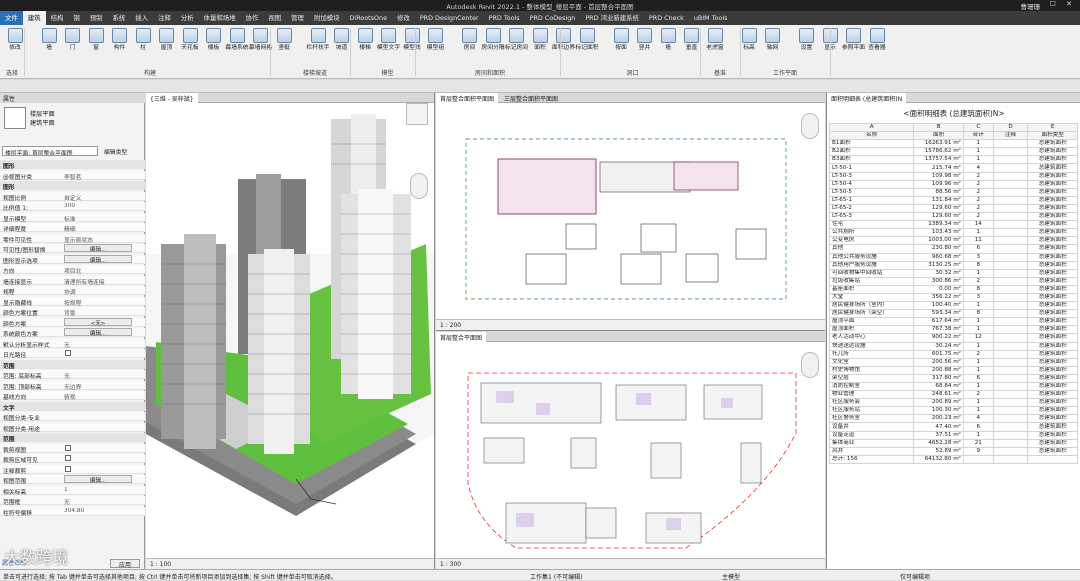 The height and width of the screenshot is (581, 1080). What do you see at coordinates (871, 322) in the screenshot?
I see `schedule-cell: 屋顶平面` at bounding box center [871, 322].